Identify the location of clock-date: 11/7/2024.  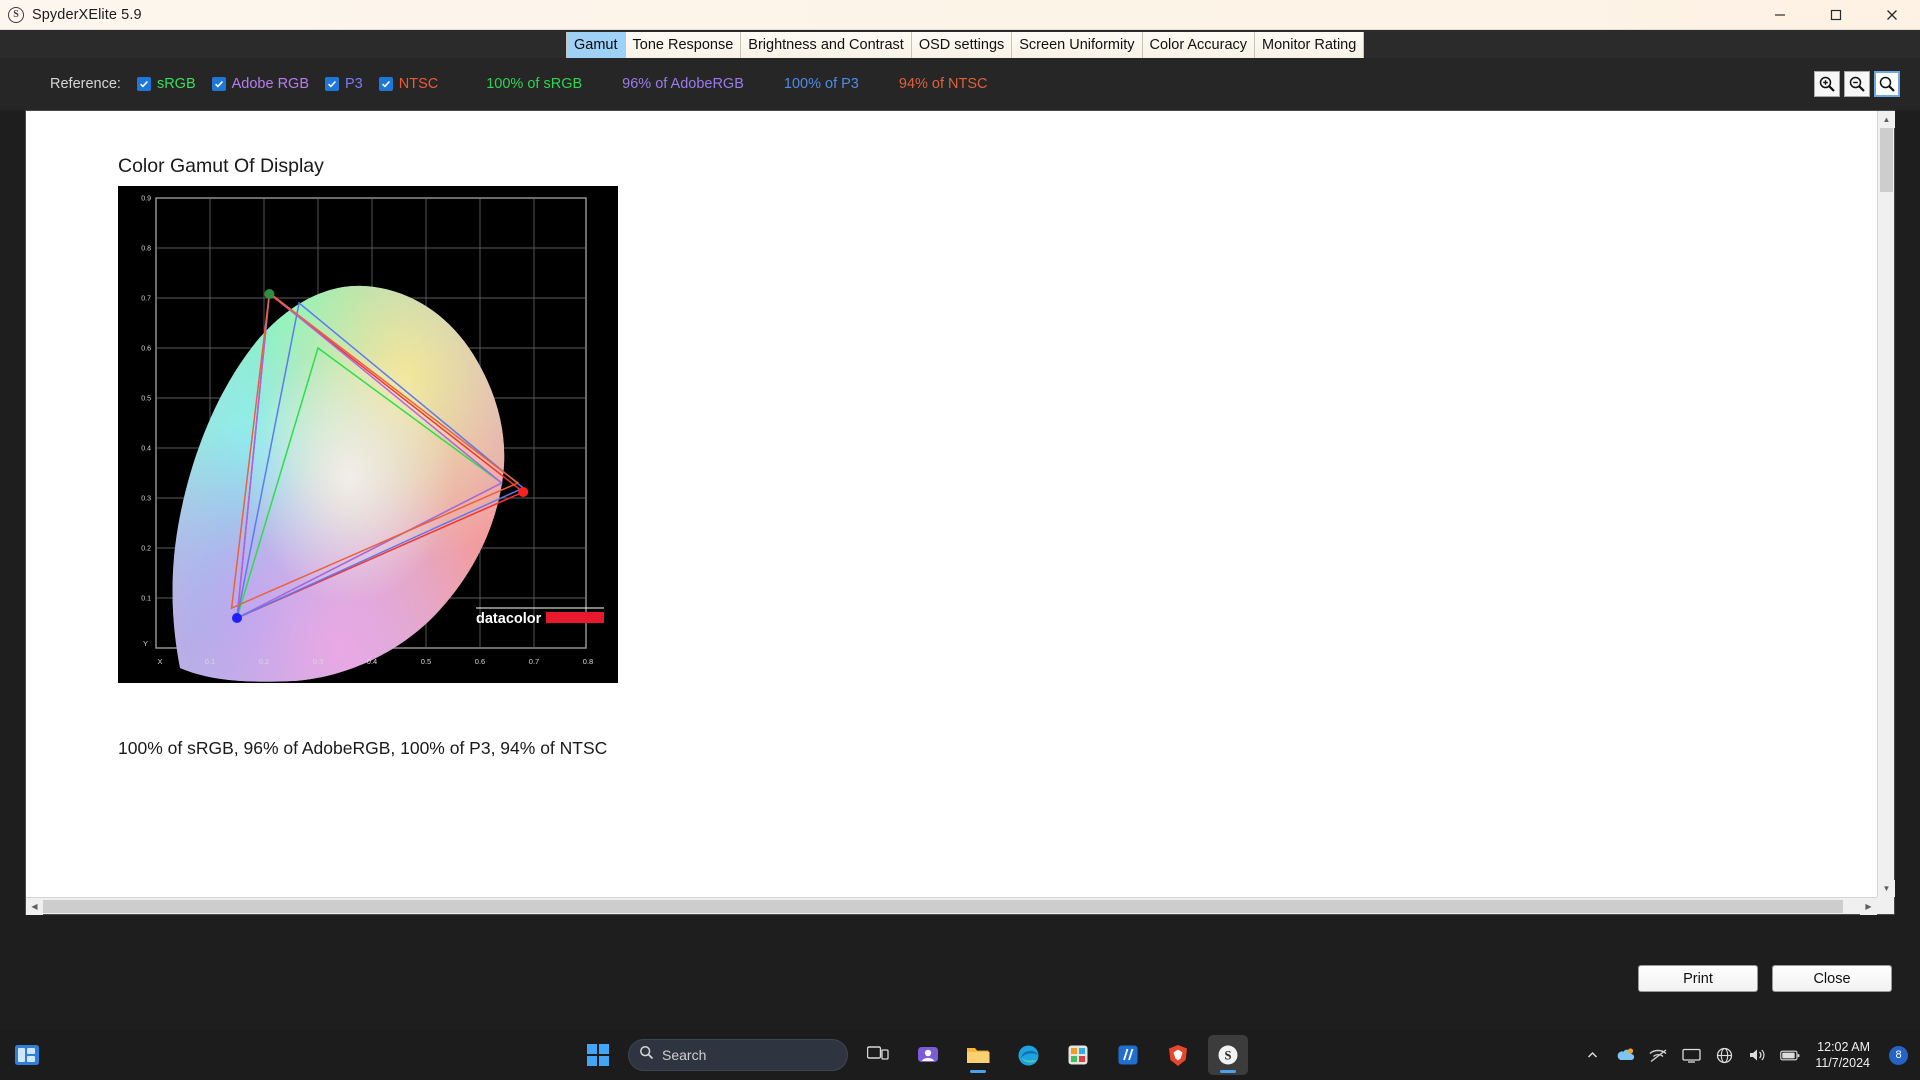
(1842, 1063).